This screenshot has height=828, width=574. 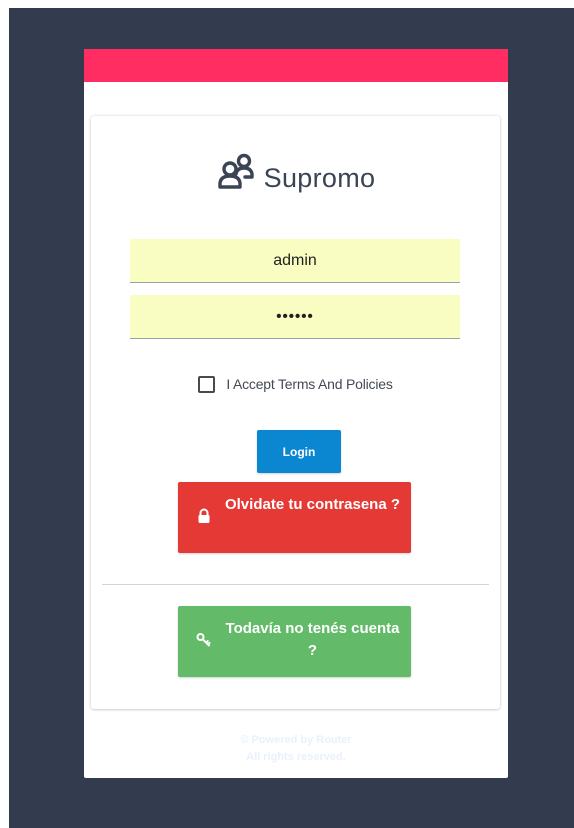 I want to click on key-icon, so click(x=203, y=640).